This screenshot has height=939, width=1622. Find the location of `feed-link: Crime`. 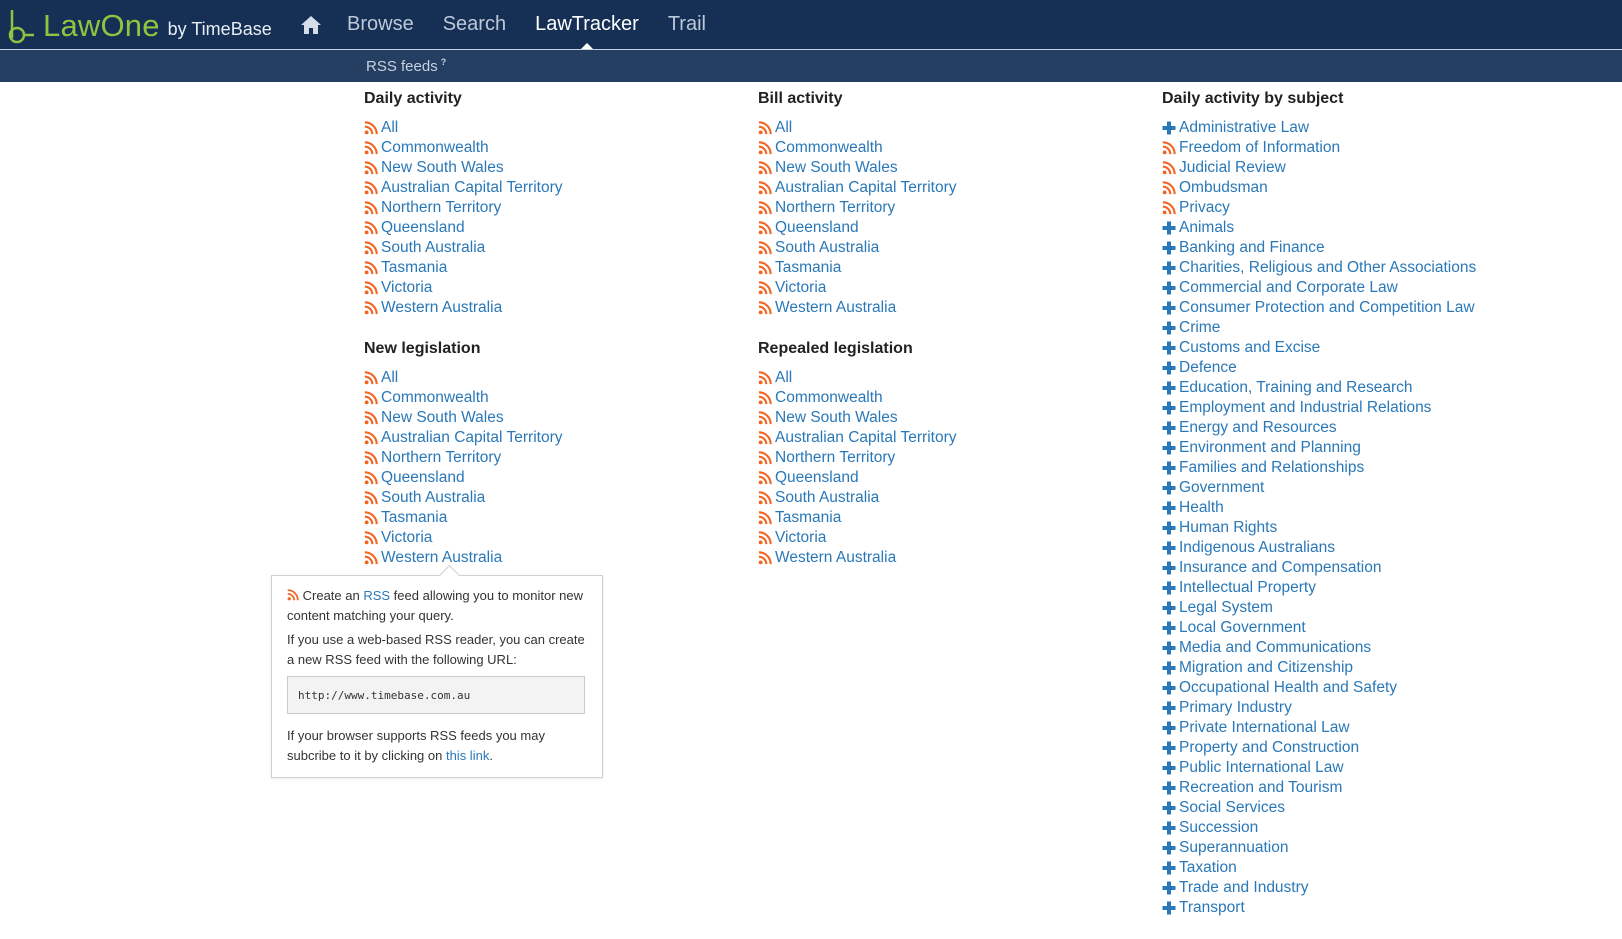

feed-link: Crime is located at coordinates (1319, 328).